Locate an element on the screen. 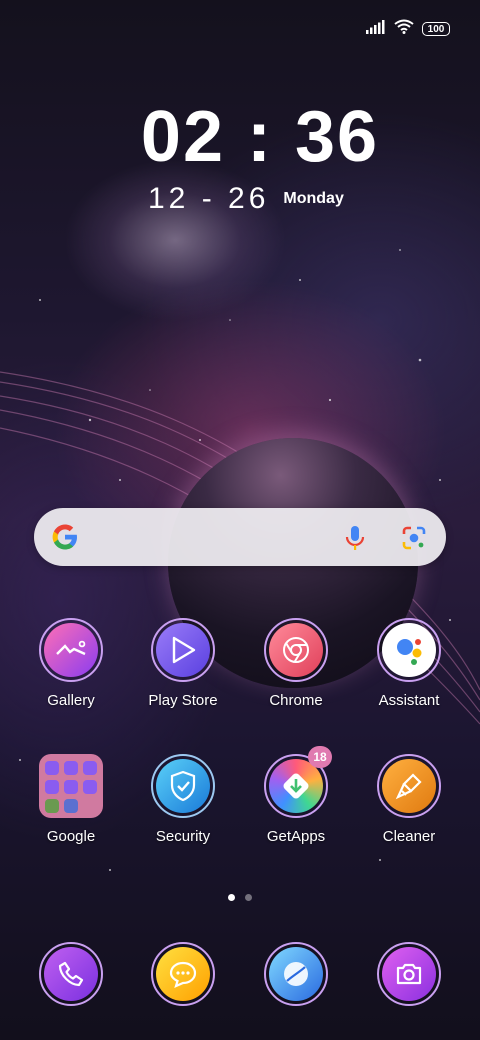 The image size is (480, 1040). browser-icon is located at coordinates (296, 974).